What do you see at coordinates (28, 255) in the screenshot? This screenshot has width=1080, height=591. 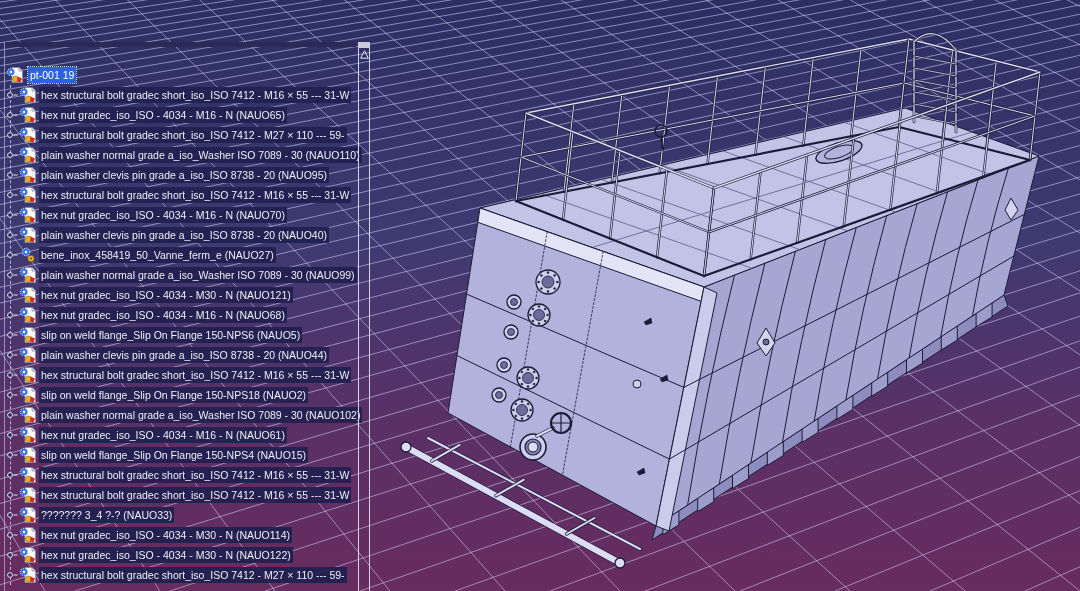 I see `gears-icon` at bounding box center [28, 255].